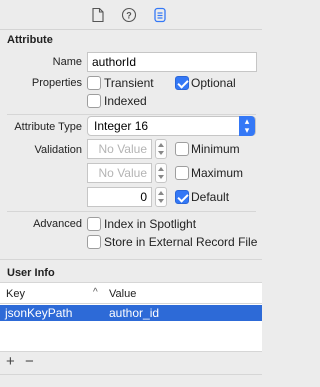 Image resolution: width=320 pixels, height=387 pixels. I want to click on advanced-label: Advanced, so click(57, 224).